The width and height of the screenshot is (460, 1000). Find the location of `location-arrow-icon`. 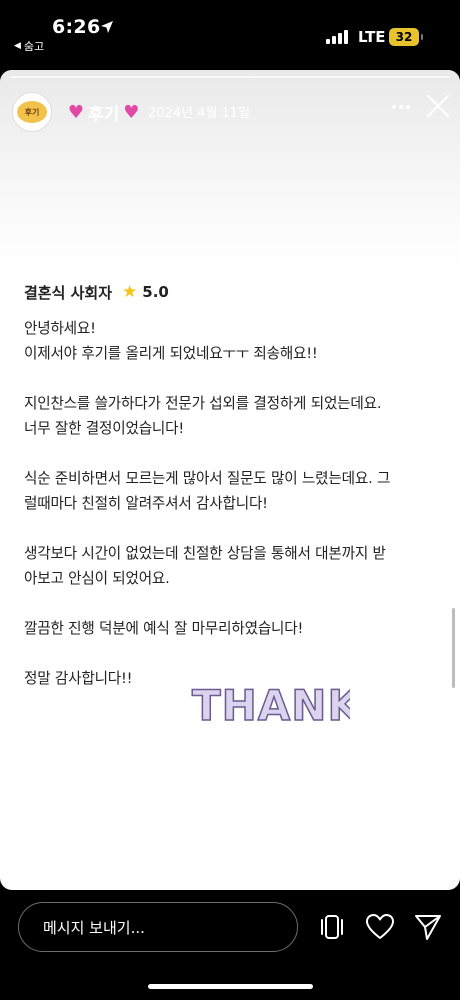

location-arrow-icon is located at coordinates (107, 27).